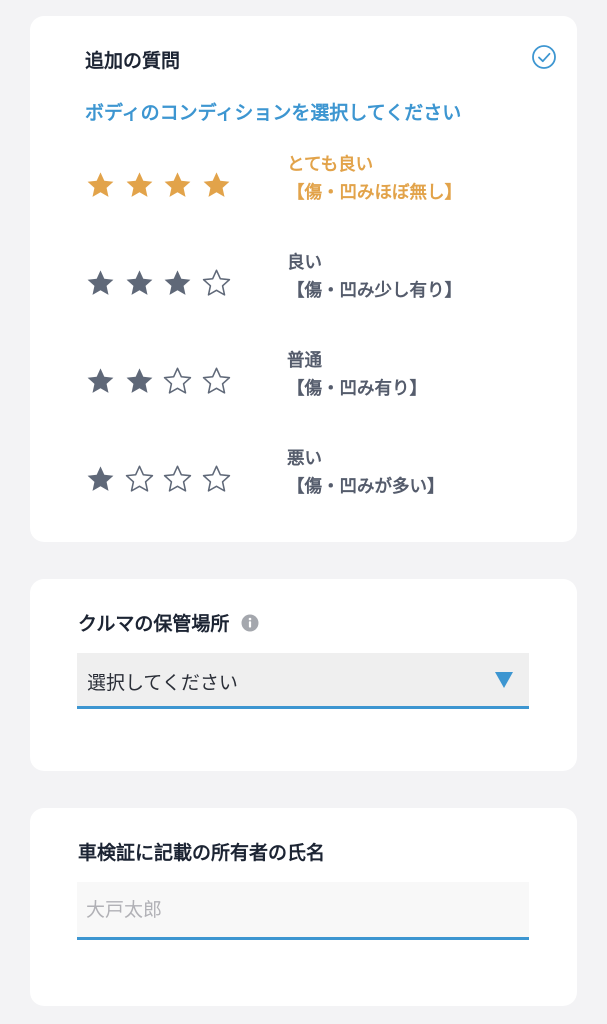 This screenshot has height=1024, width=607. Describe the element at coordinates (202, 853) in the screenshot. I see `owner-name-label: 車検証に記載の所有者の氏名` at that location.